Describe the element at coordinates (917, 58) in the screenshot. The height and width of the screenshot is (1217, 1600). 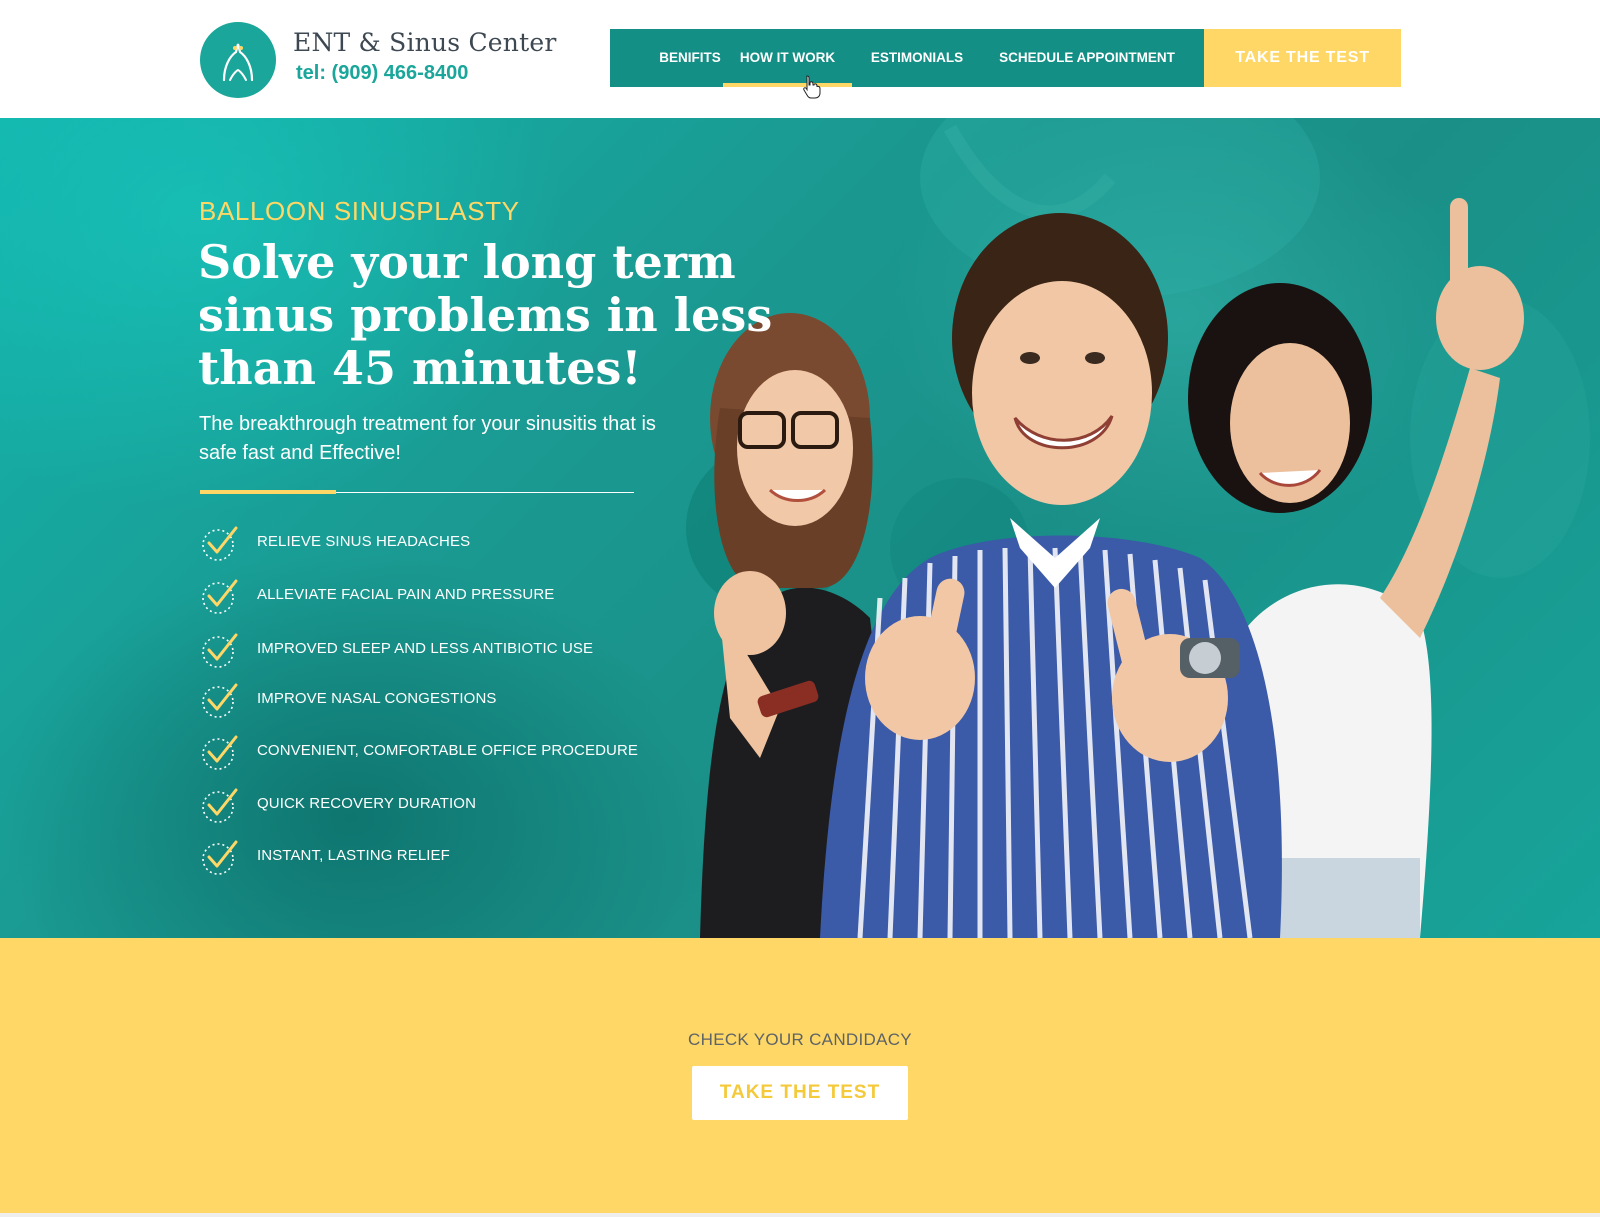
I see `nav-item-estimonials: ESTIMONIALS` at that location.